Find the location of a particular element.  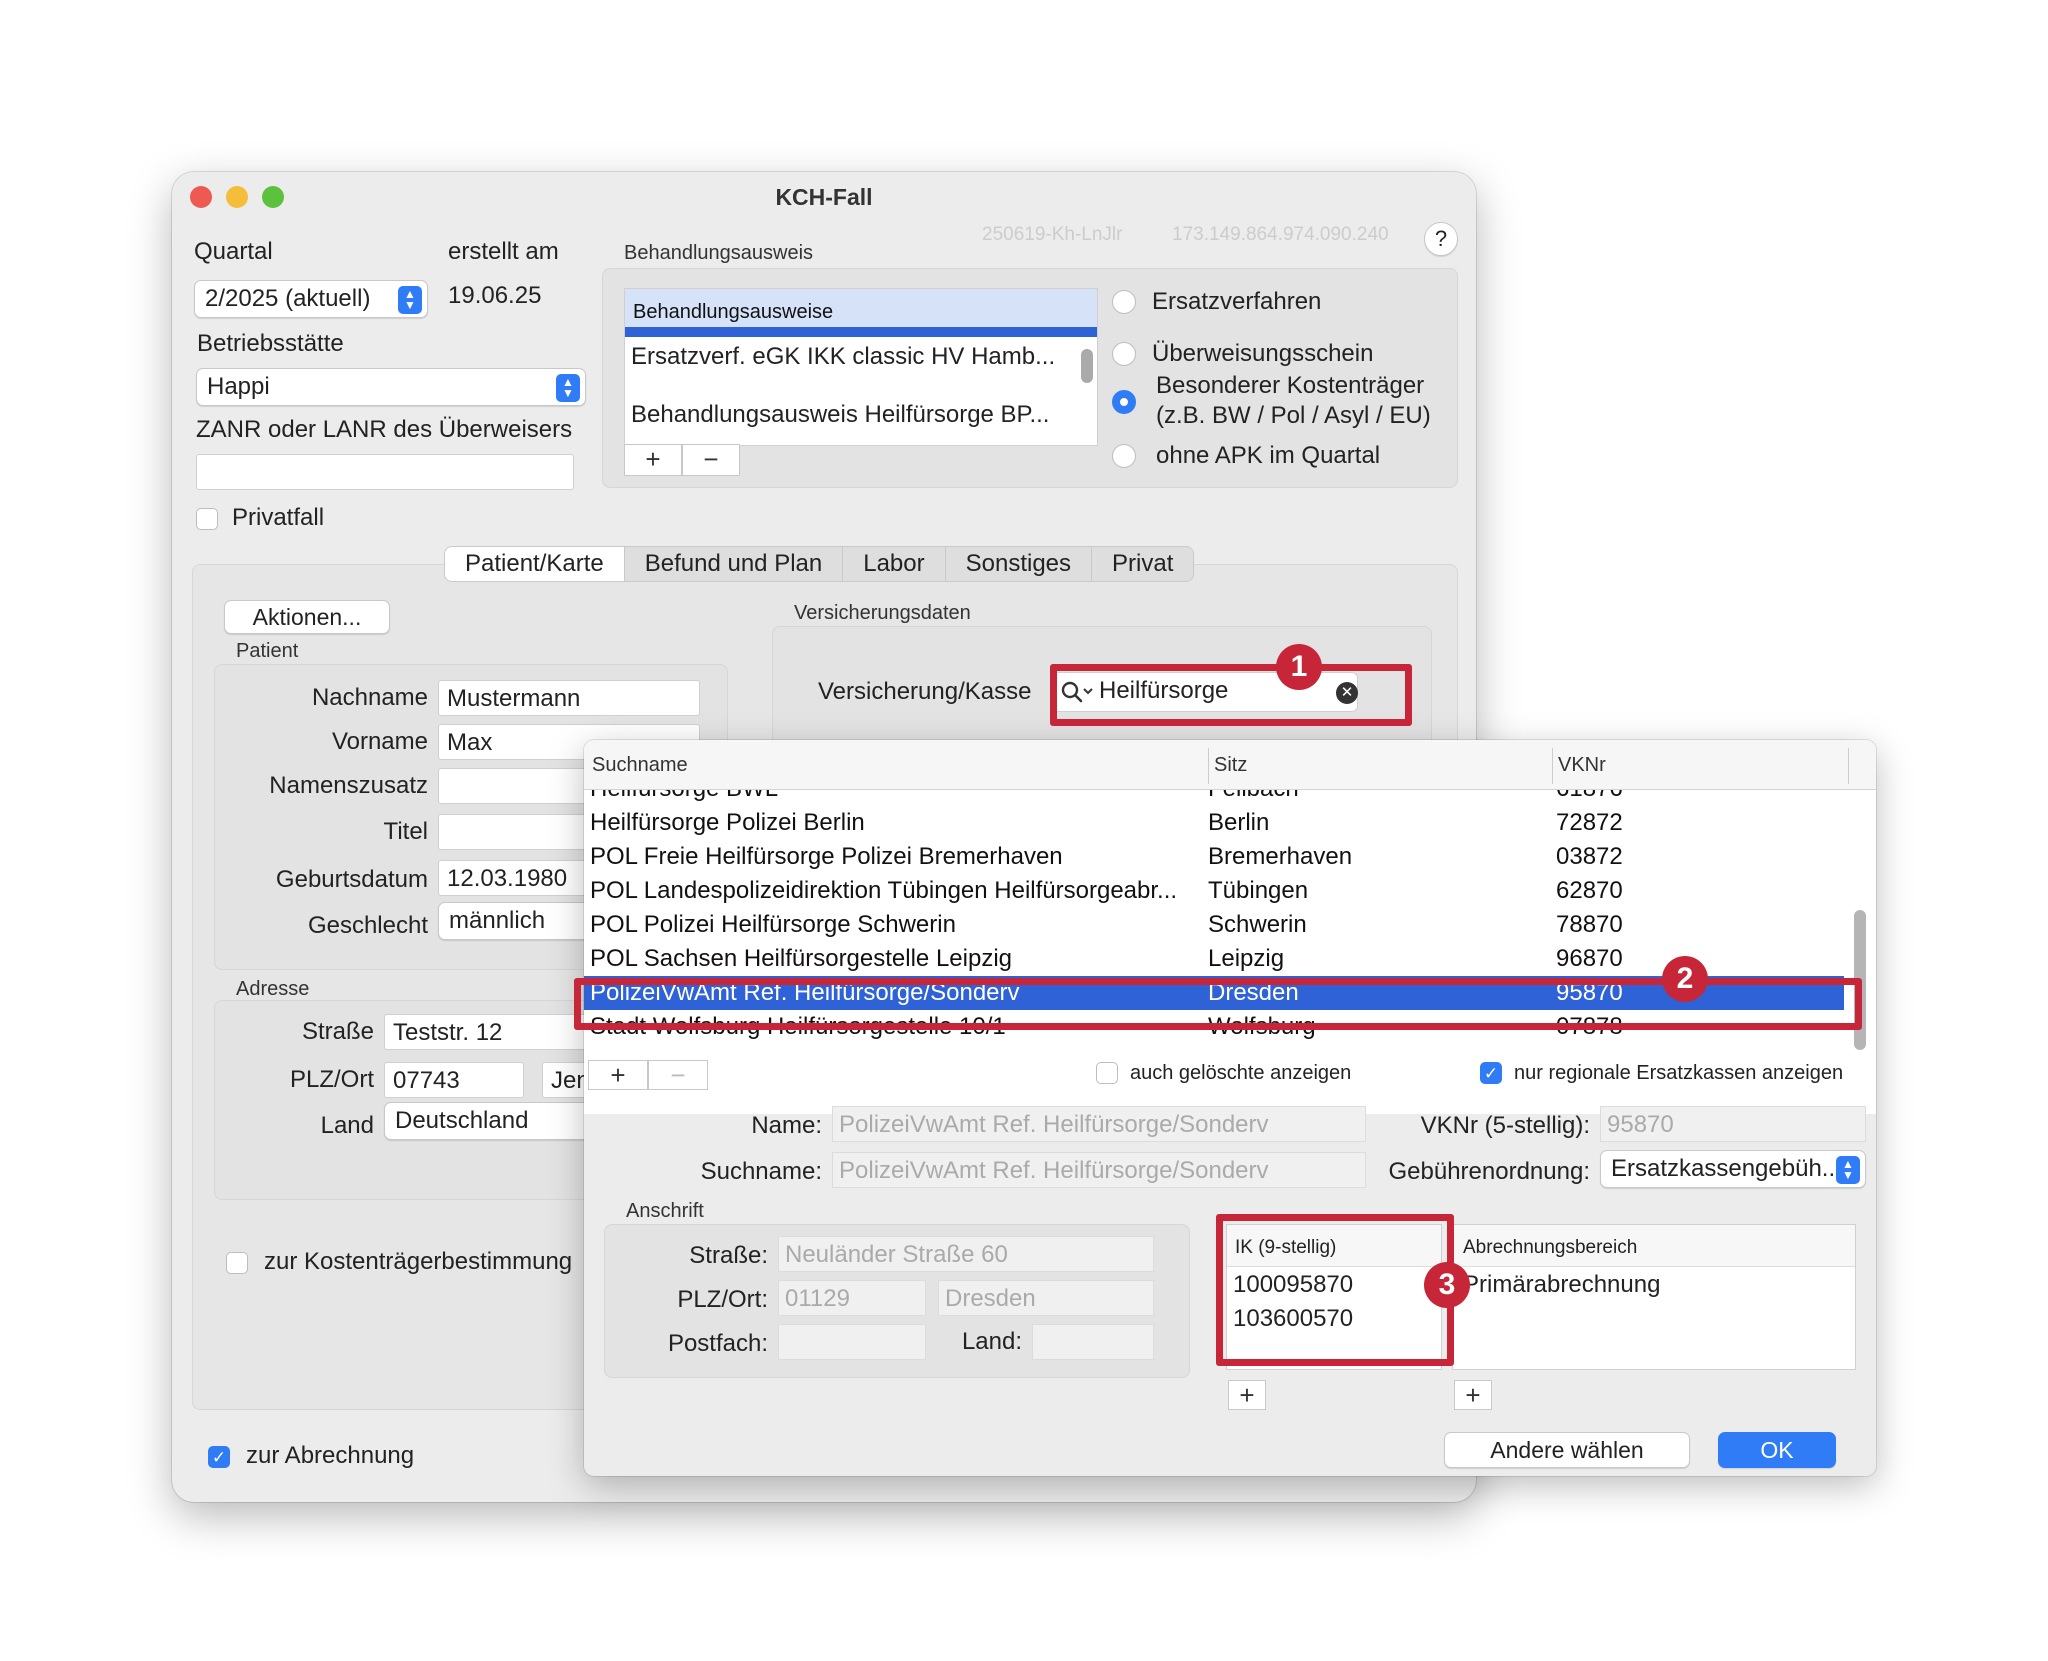

column-vknr: VKNr is located at coordinates (1582, 765).